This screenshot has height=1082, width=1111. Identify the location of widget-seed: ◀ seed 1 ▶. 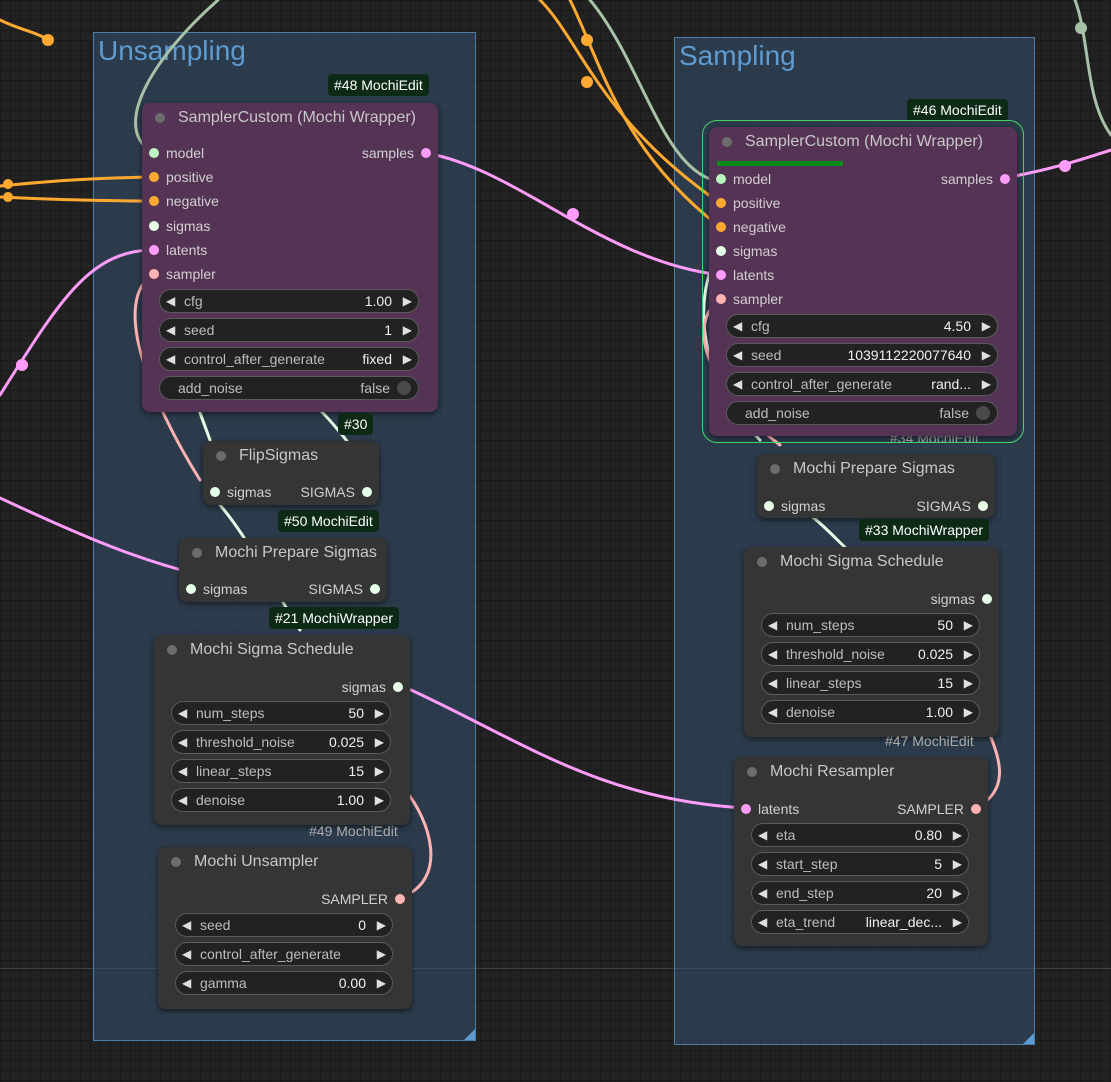
(289, 330).